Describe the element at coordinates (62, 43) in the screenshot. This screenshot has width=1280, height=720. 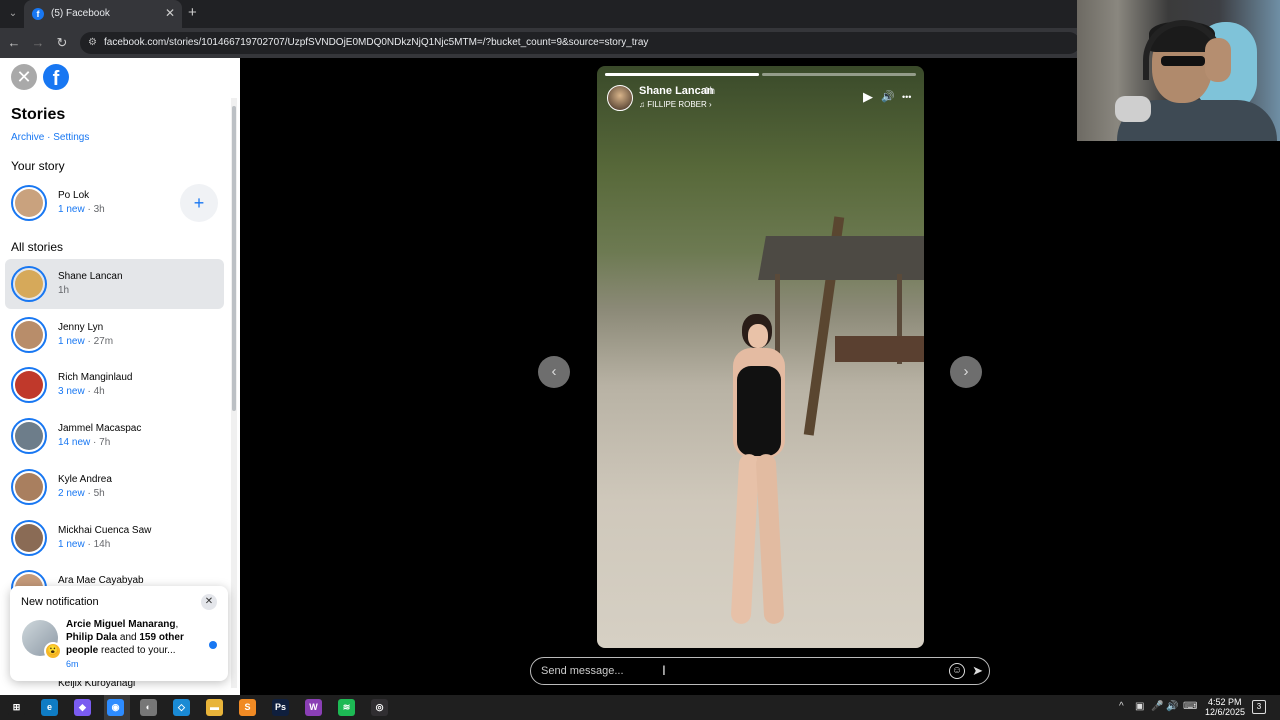
I see `reload-icon: ↻` at that location.